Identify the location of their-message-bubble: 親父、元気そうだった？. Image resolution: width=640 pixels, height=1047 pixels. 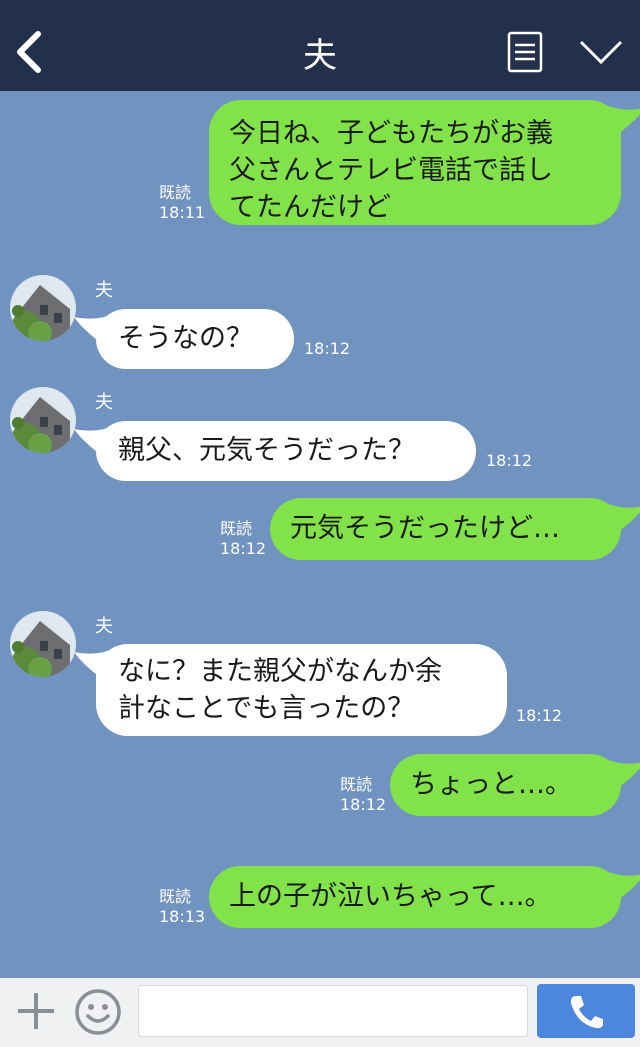
(275, 451).